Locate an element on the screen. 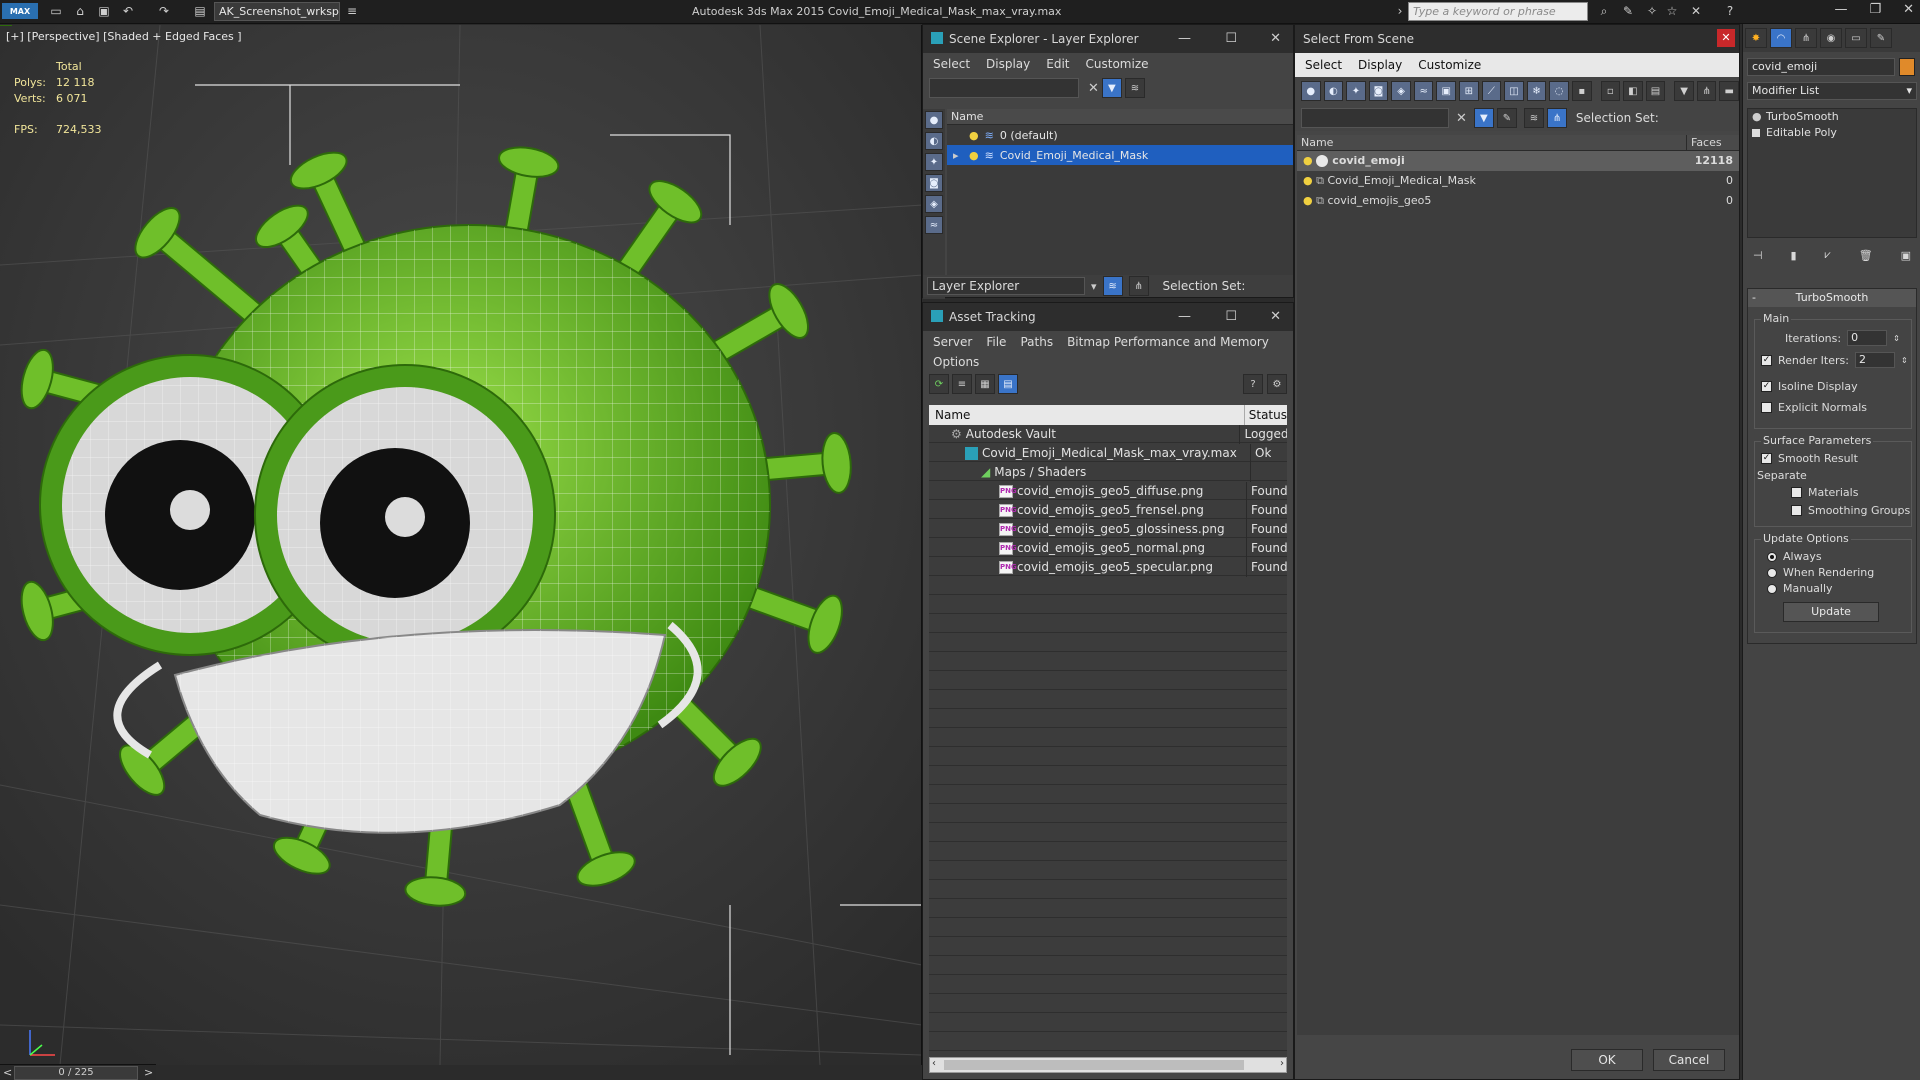 The width and height of the screenshot is (1920, 1080). filter-bones-icon: ⟋ is located at coordinates (1491, 91).